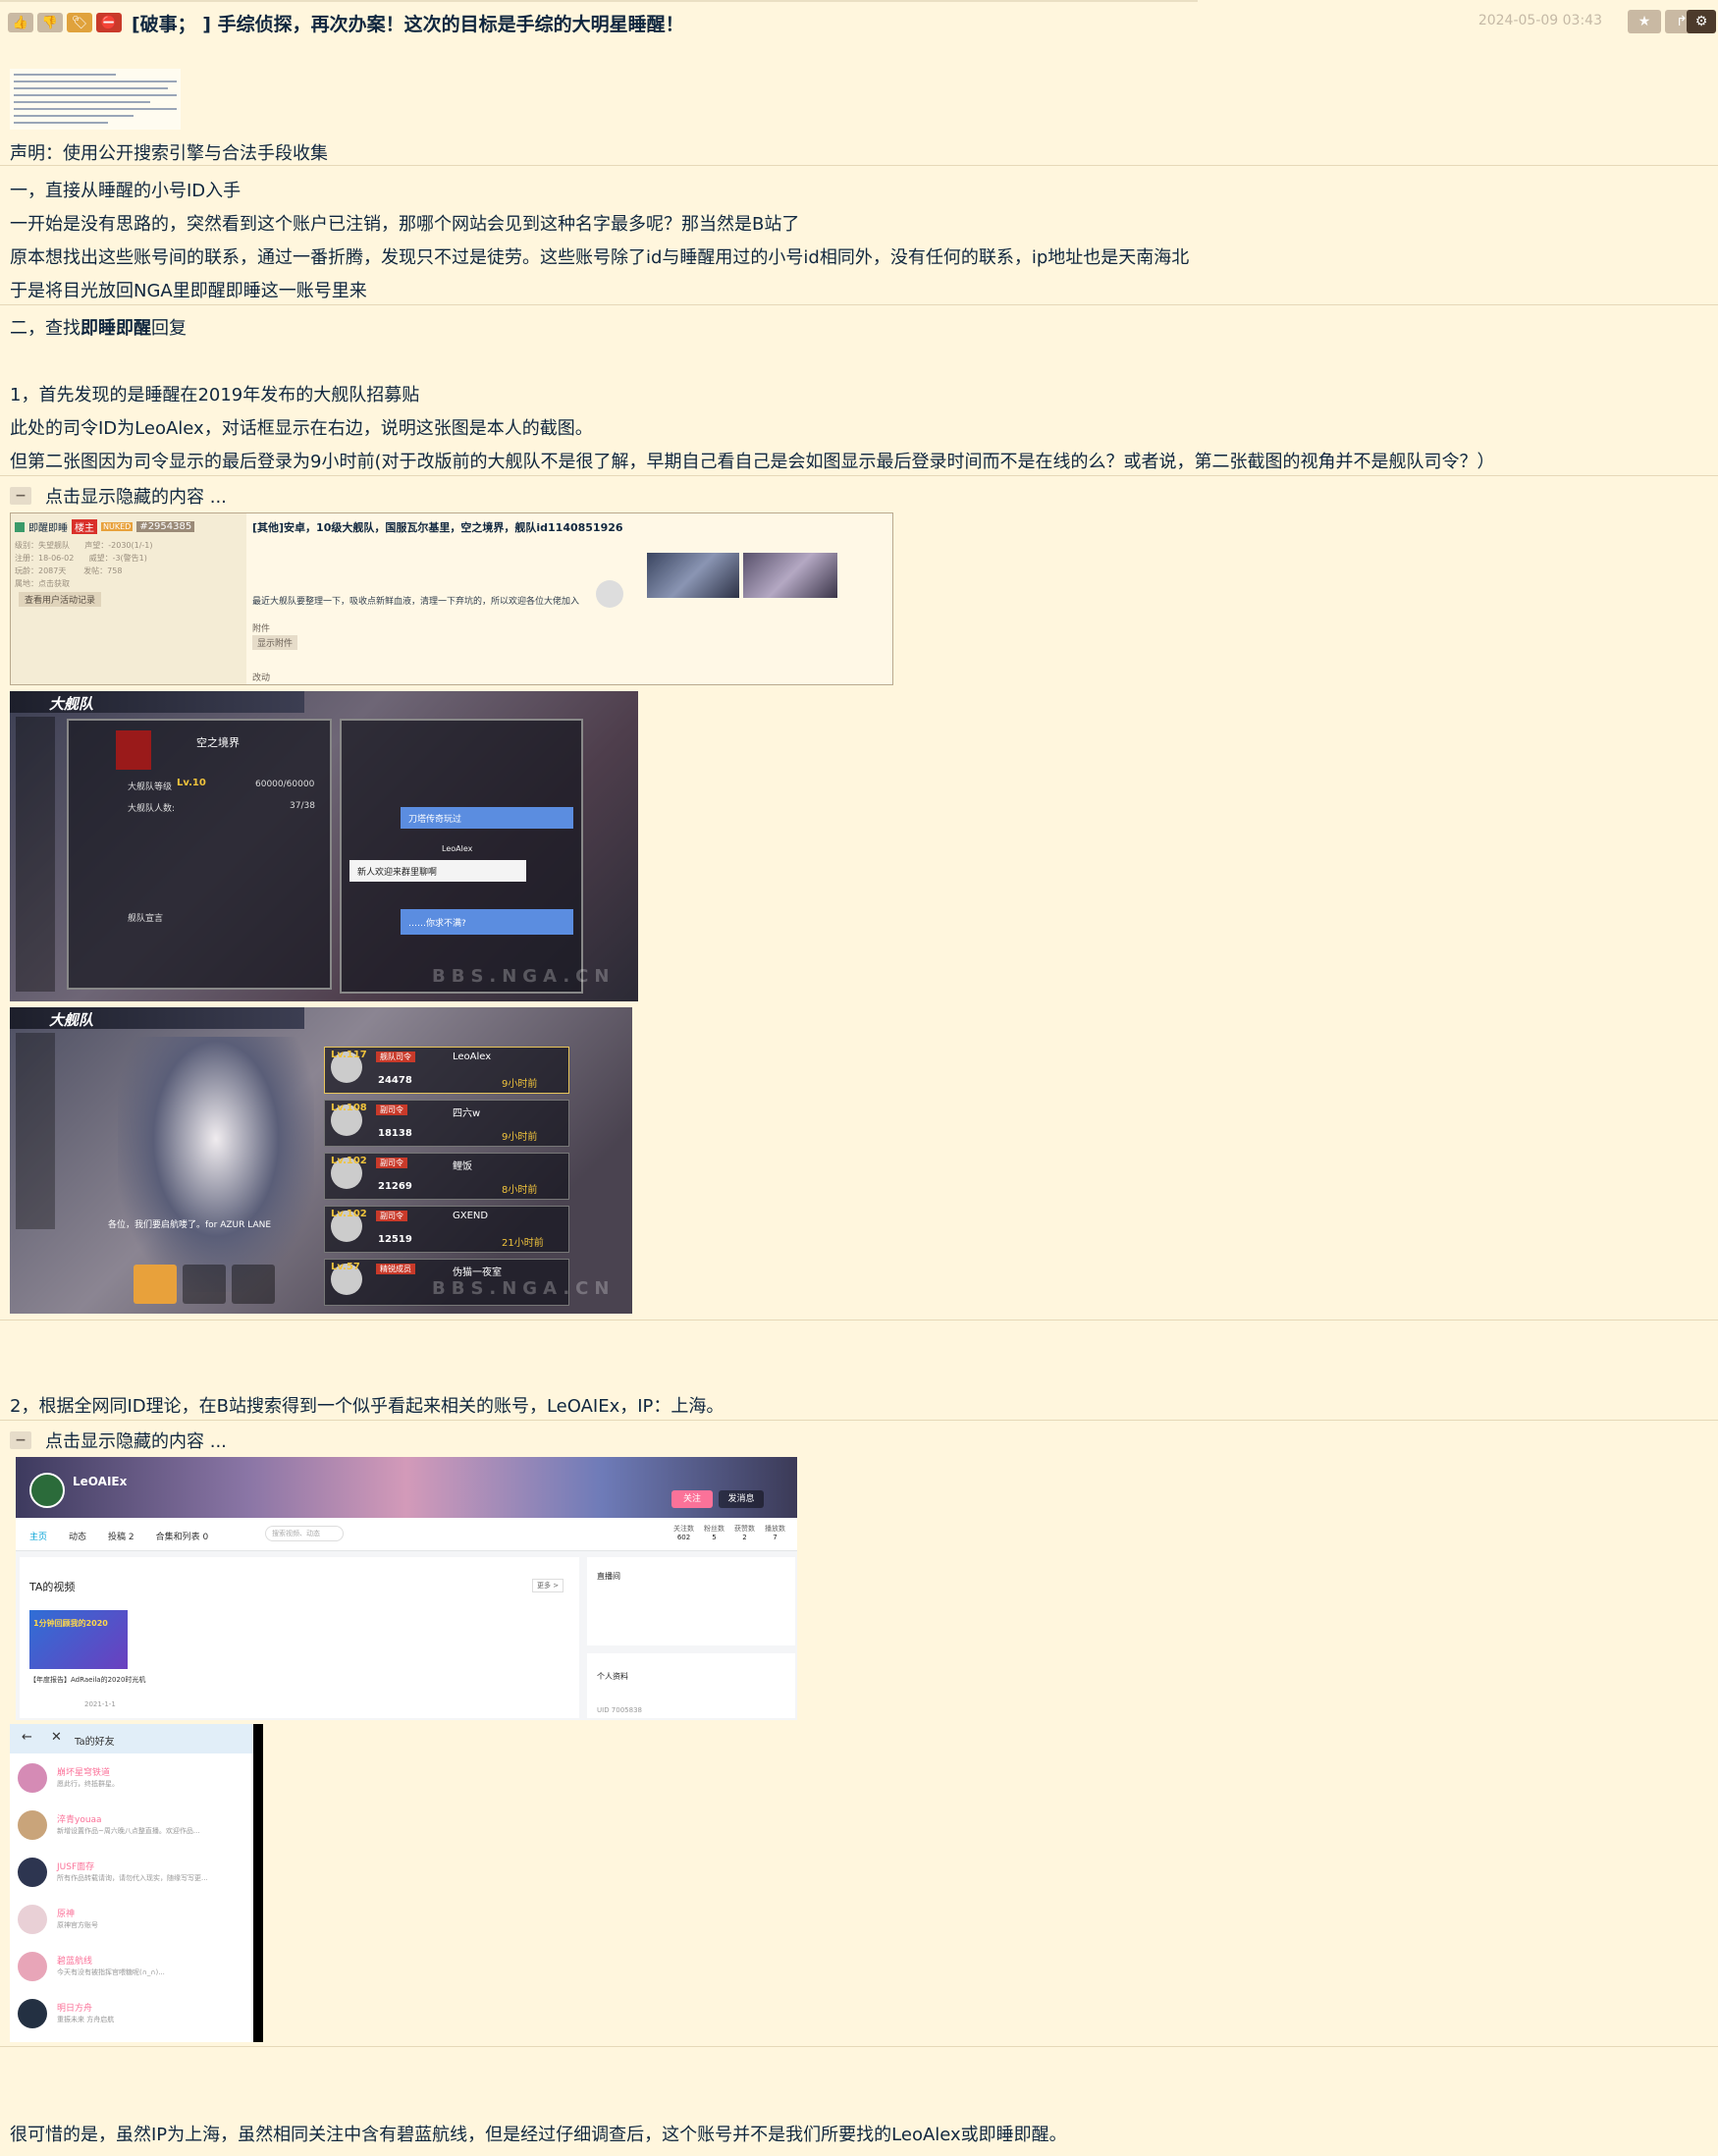  Describe the element at coordinates (66, 1915) in the screenshot. I see `friend-name: 原神` at that location.